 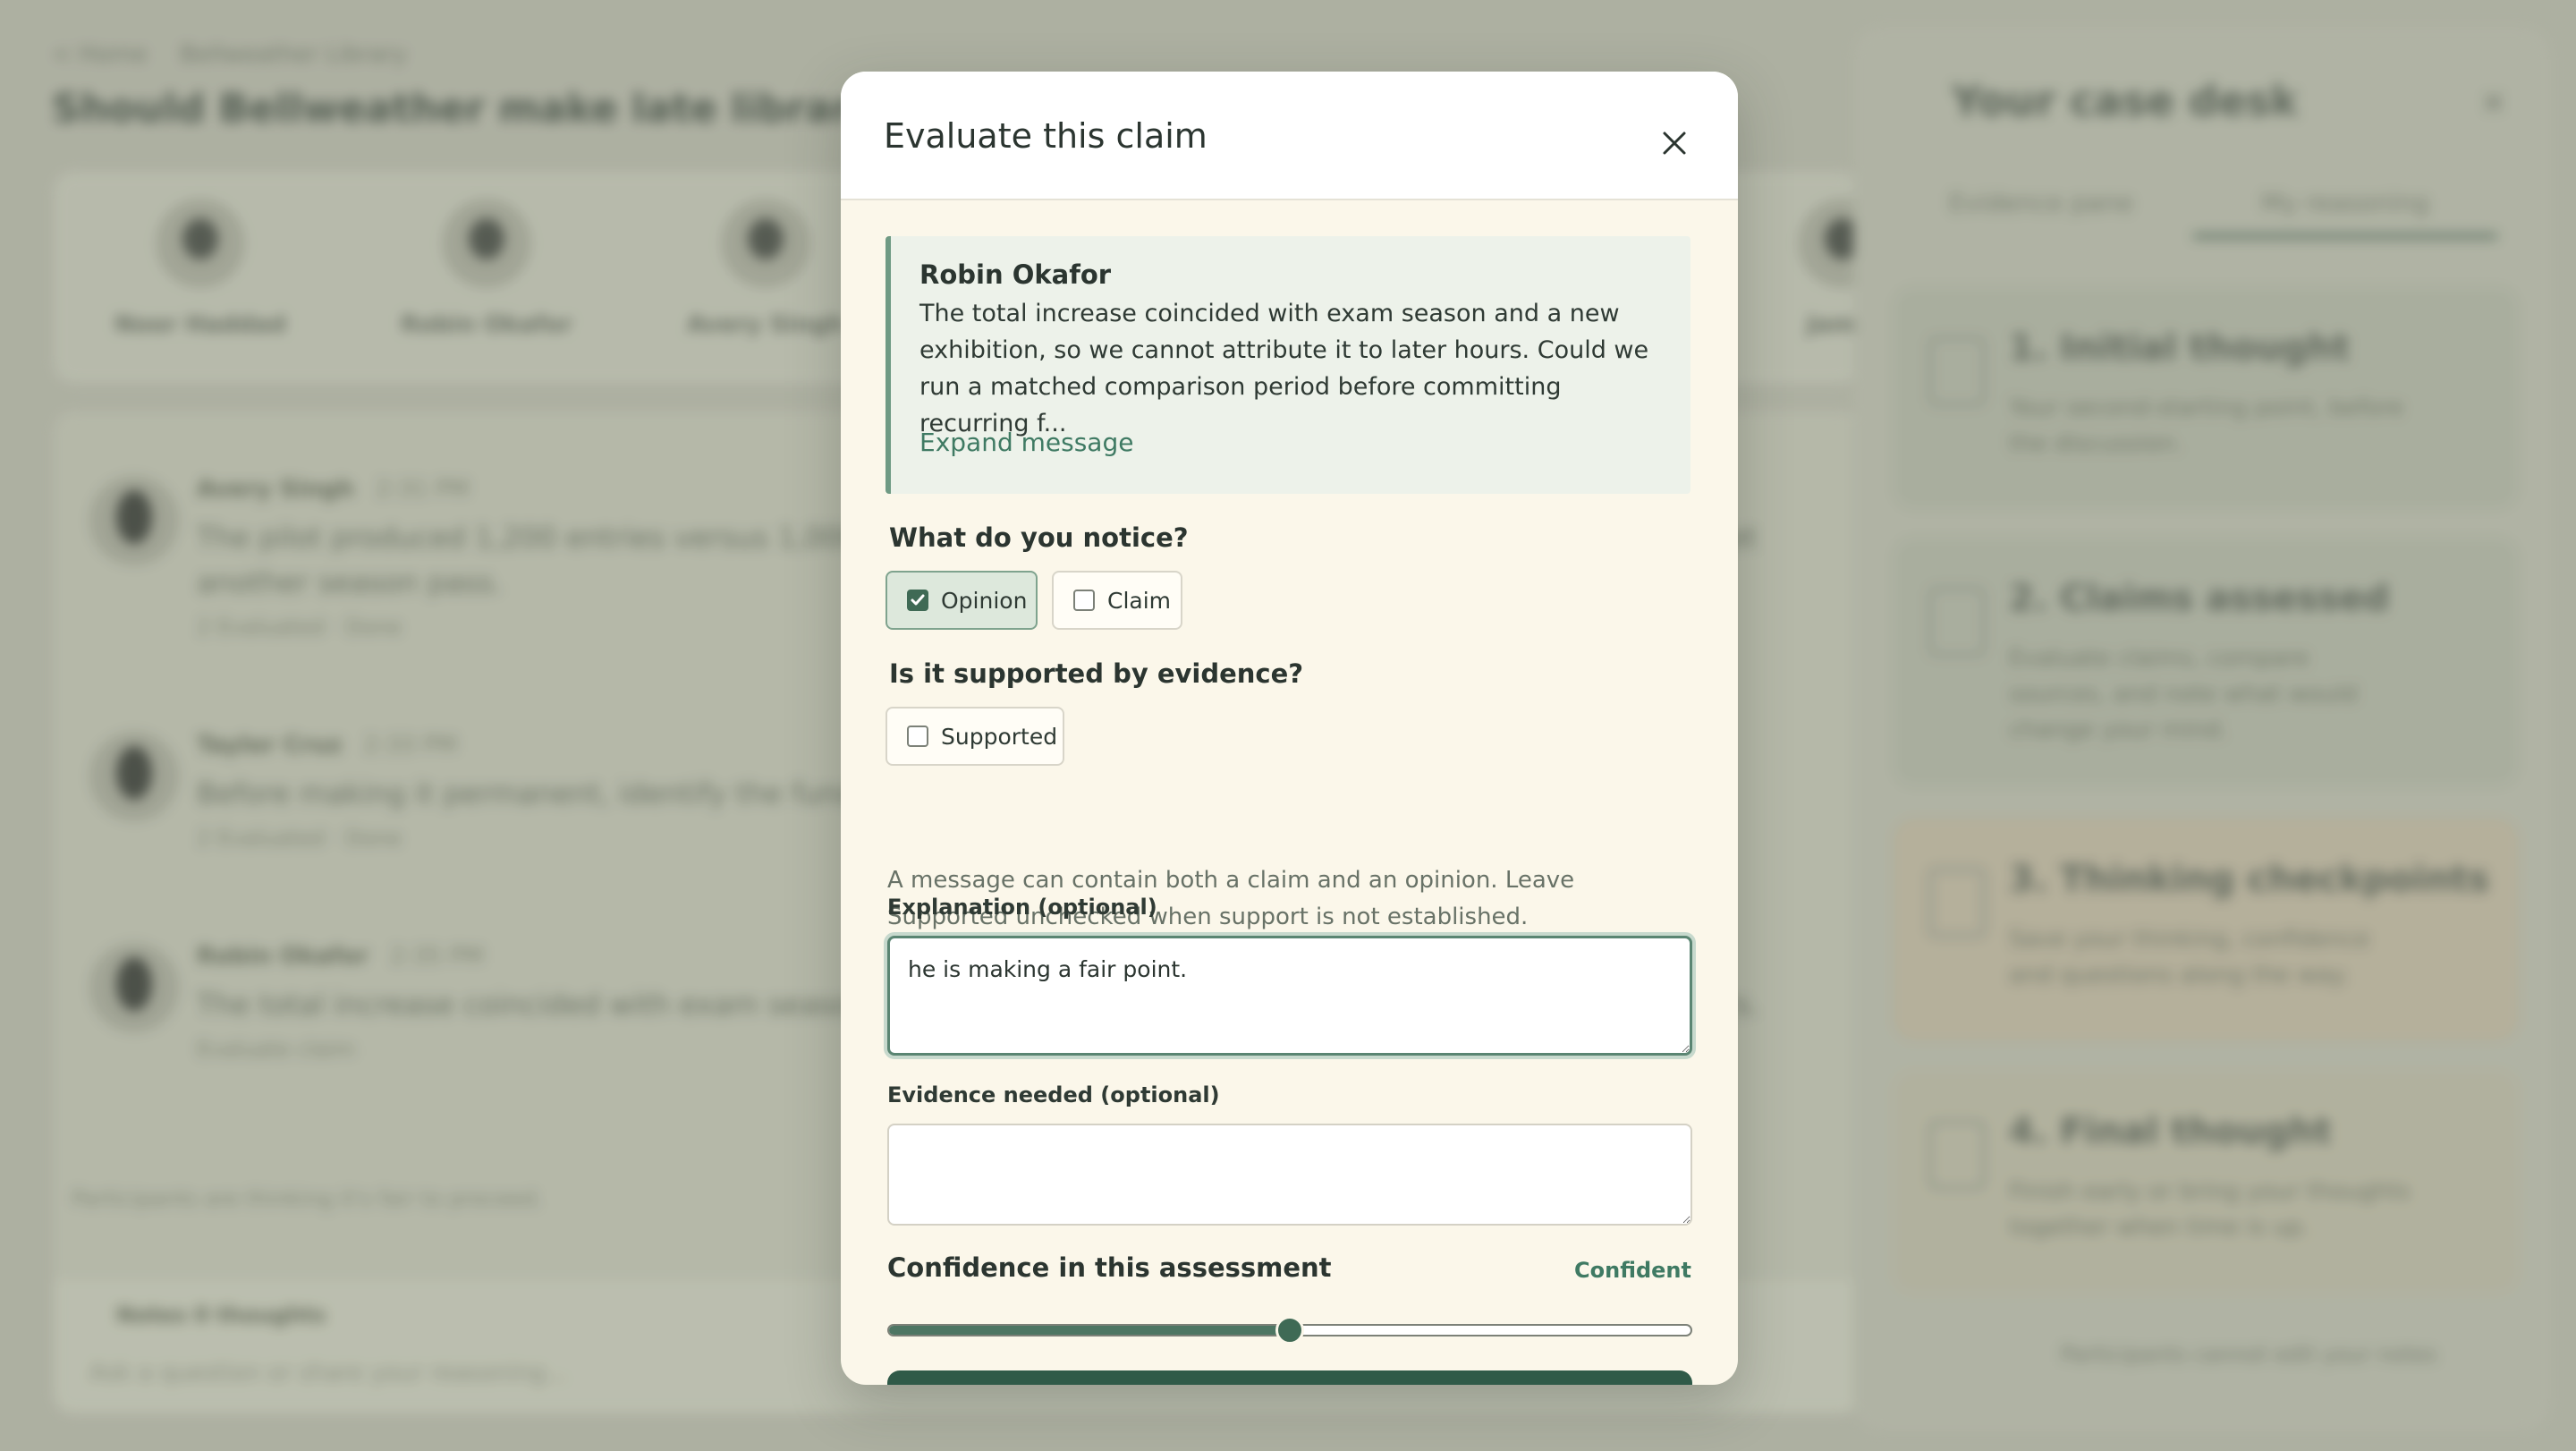 I want to click on save-assessment-button, so click(x=1289, y=1377).